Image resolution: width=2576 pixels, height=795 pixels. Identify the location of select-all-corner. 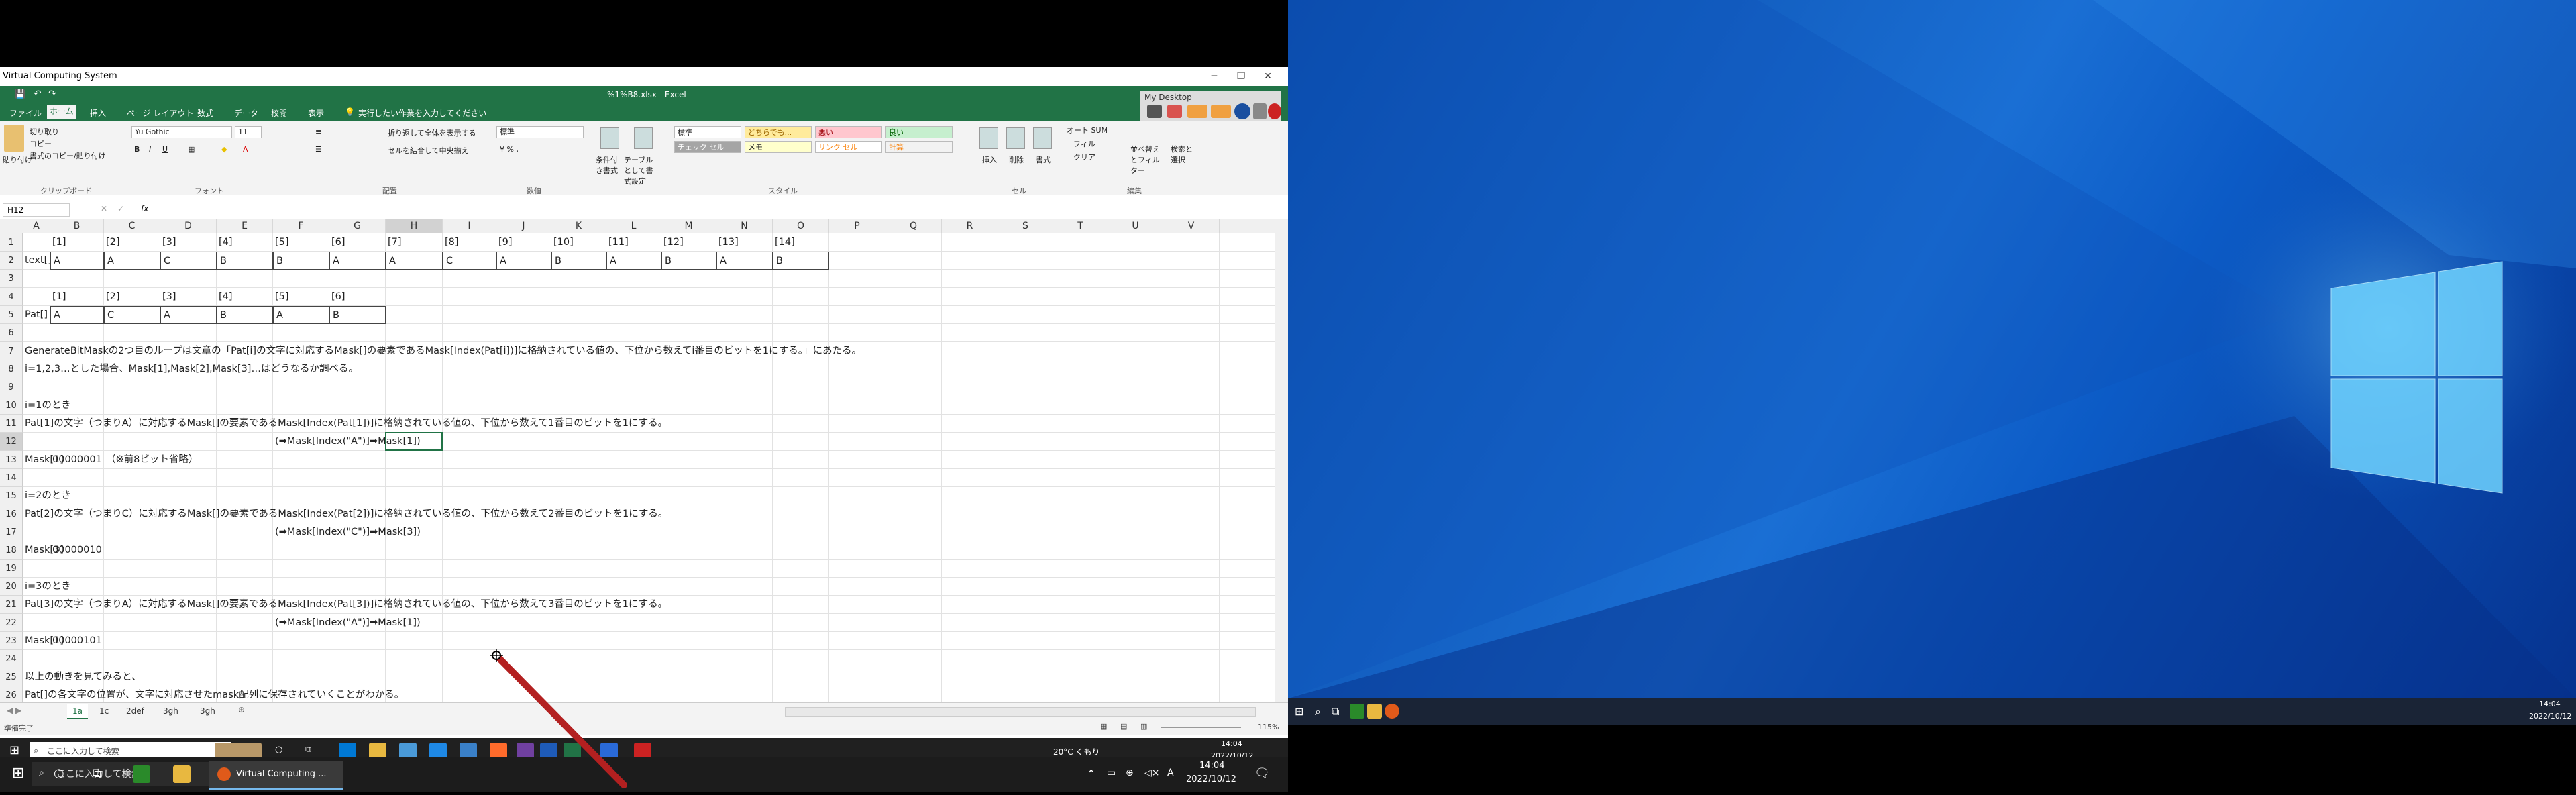
(11, 226).